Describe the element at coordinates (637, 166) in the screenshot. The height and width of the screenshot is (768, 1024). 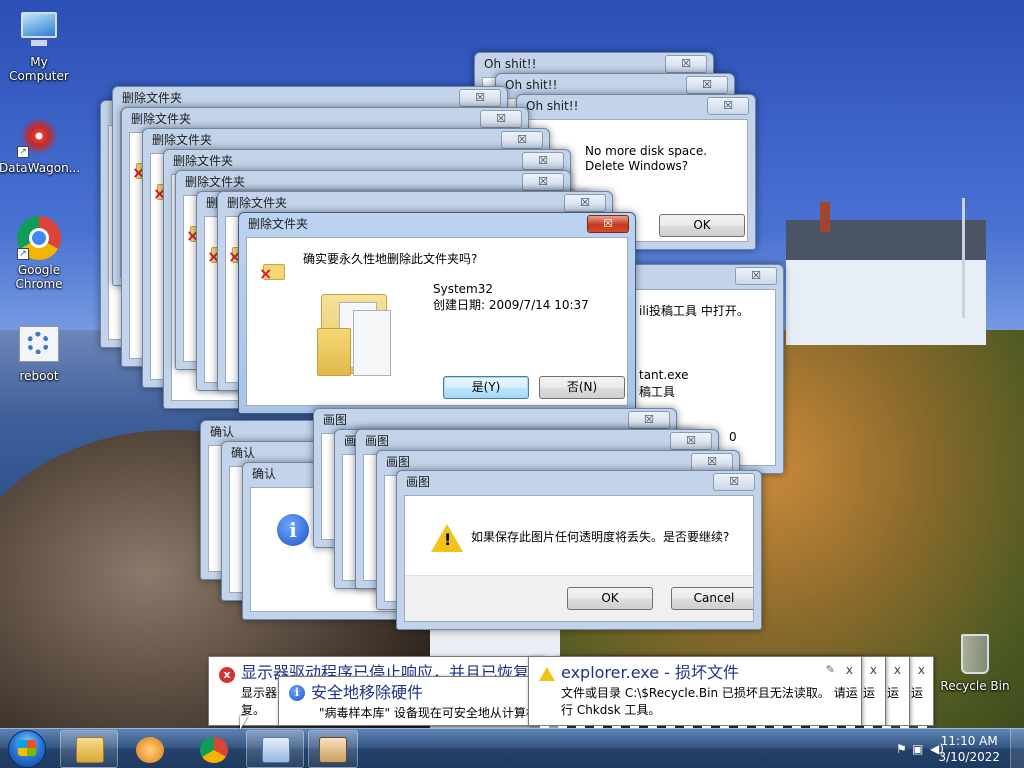
I see `dialog-message: Delete Windows?` at that location.